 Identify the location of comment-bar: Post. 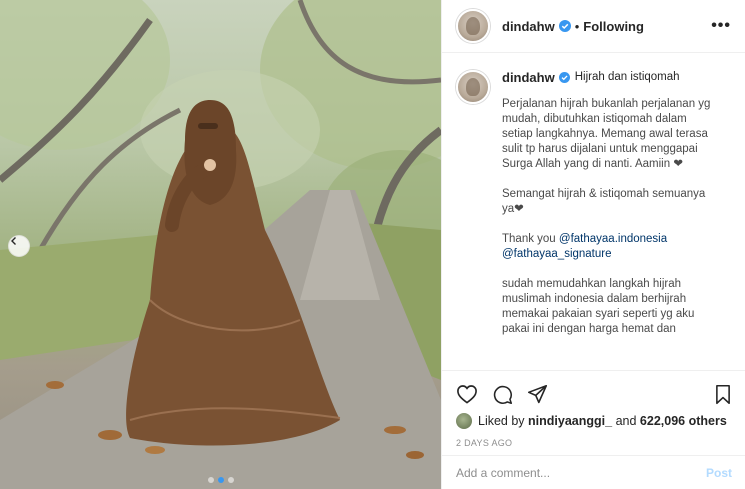
(593, 472).